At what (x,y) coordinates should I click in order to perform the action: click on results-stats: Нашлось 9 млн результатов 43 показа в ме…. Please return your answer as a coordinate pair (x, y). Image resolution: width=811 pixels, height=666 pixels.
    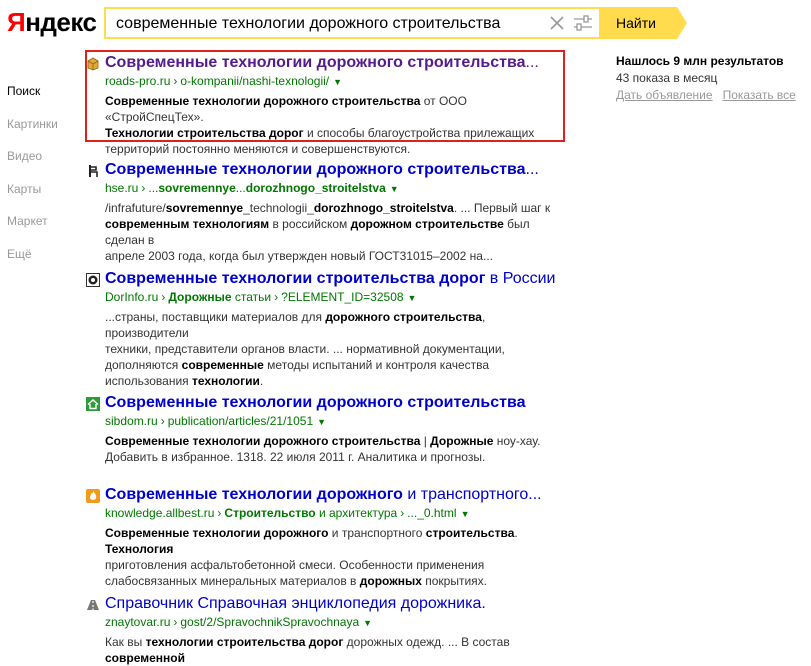
    Looking at the image, I should click on (711, 78).